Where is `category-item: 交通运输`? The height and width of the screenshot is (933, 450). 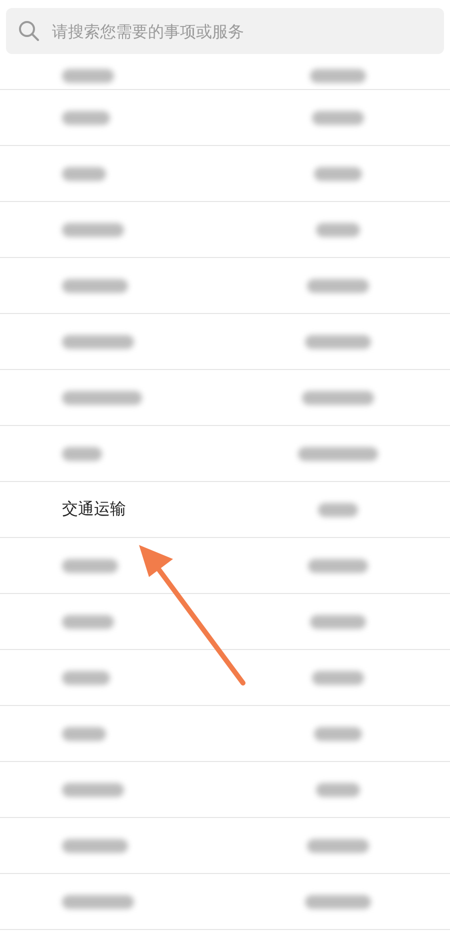
category-item: 交通运输 is located at coordinates (94, 509).